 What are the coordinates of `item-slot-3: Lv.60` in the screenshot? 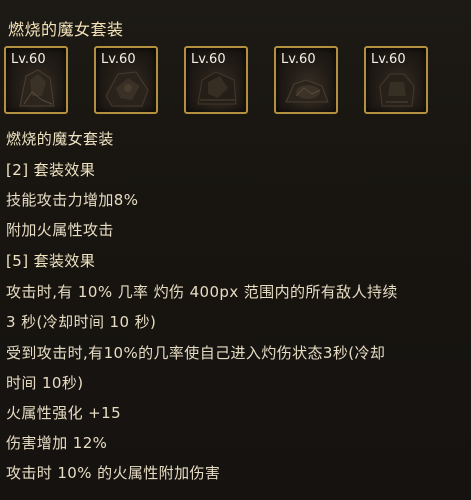 It's located at (216, 80).